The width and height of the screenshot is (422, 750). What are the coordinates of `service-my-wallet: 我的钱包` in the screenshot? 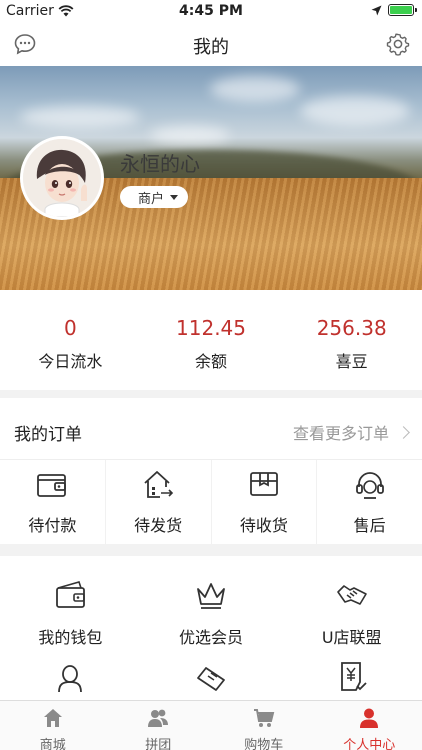 It's located at (70, 604).